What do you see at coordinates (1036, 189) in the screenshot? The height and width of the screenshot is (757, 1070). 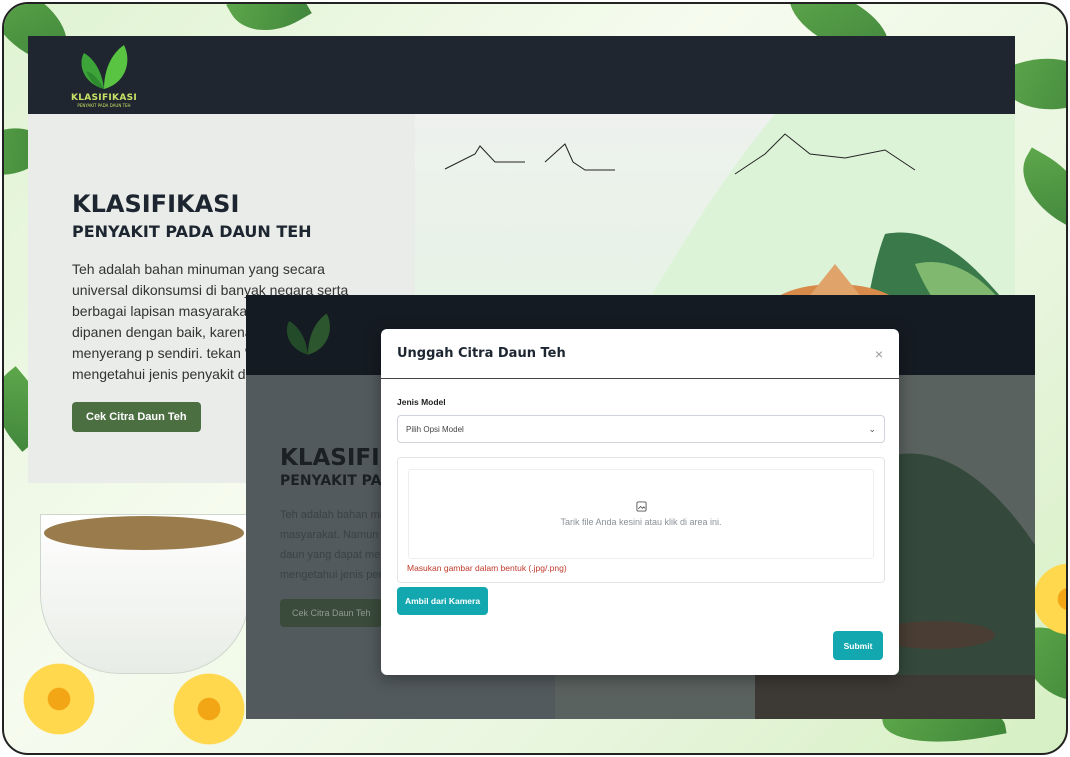 I see `leaf-decoration` at bounding box center [1036, 189].